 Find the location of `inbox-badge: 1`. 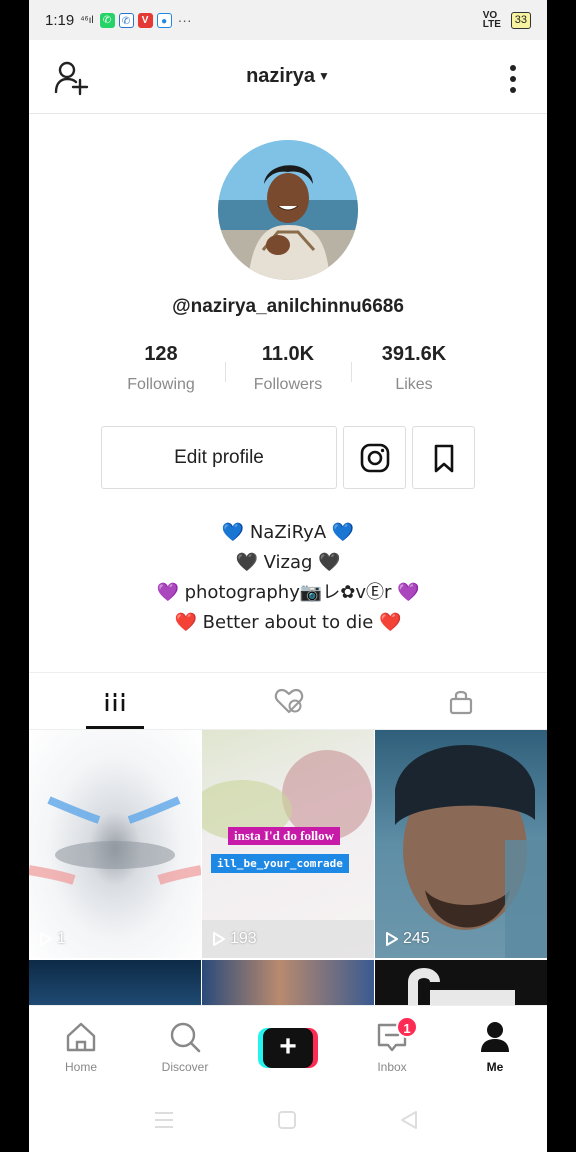

inbox-badge: 1 is located at coordinates (407, 1027).